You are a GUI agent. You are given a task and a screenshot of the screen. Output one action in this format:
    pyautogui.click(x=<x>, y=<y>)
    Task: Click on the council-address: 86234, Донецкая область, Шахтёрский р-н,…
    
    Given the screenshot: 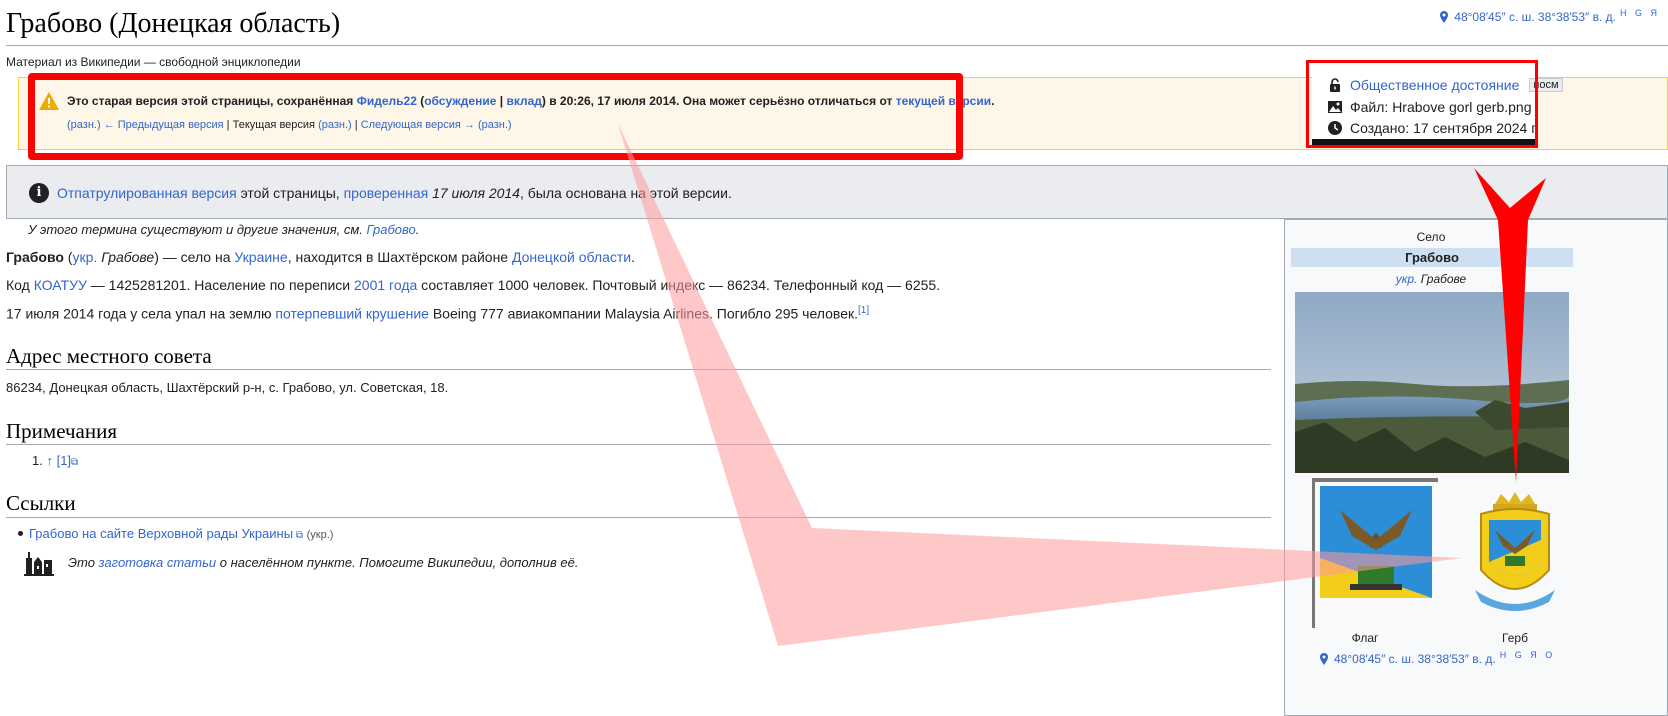 What is the action you would take?
    pyautogui.click(x=227, y=387)
    